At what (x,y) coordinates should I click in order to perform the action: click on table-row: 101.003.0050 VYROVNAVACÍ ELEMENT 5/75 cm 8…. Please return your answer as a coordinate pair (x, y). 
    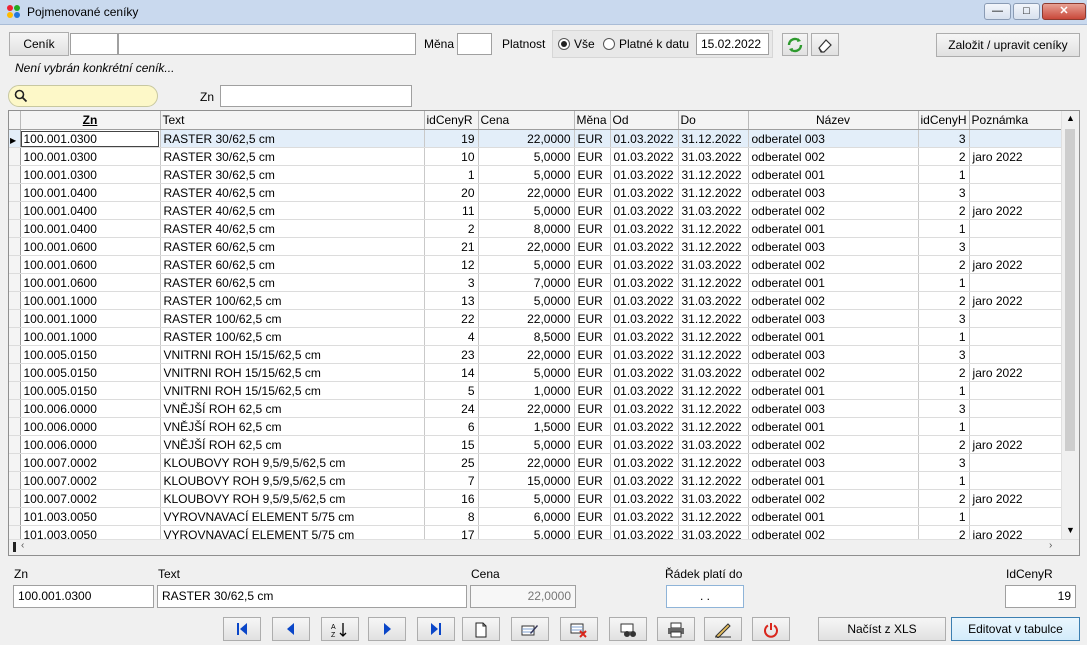
    Looking at the image, I should click on (536, 516).